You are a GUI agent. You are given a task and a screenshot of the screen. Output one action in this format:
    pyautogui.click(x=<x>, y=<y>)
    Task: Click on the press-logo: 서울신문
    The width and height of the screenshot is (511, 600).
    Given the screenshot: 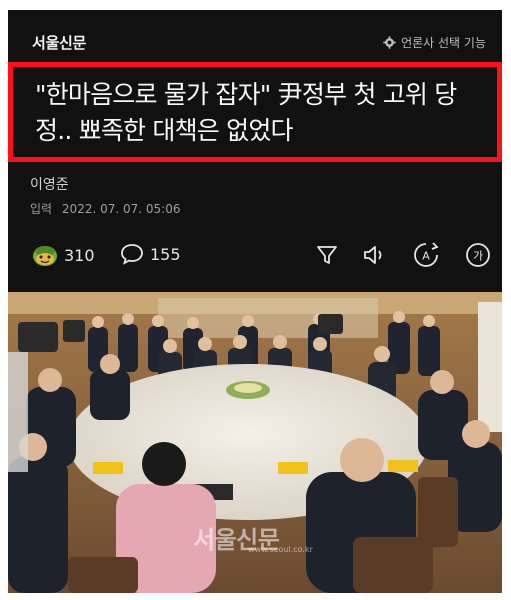 What is the action you would take?
    pyautogui.click(x=59, y=42)
    